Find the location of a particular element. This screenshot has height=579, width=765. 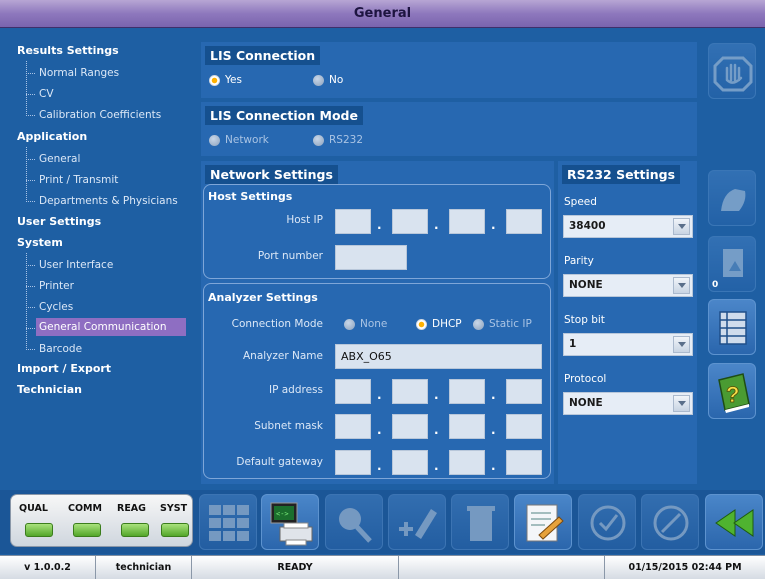

status-indicator-panel: QUAL COMM REAG SYST is located at coordinates (101, 520).